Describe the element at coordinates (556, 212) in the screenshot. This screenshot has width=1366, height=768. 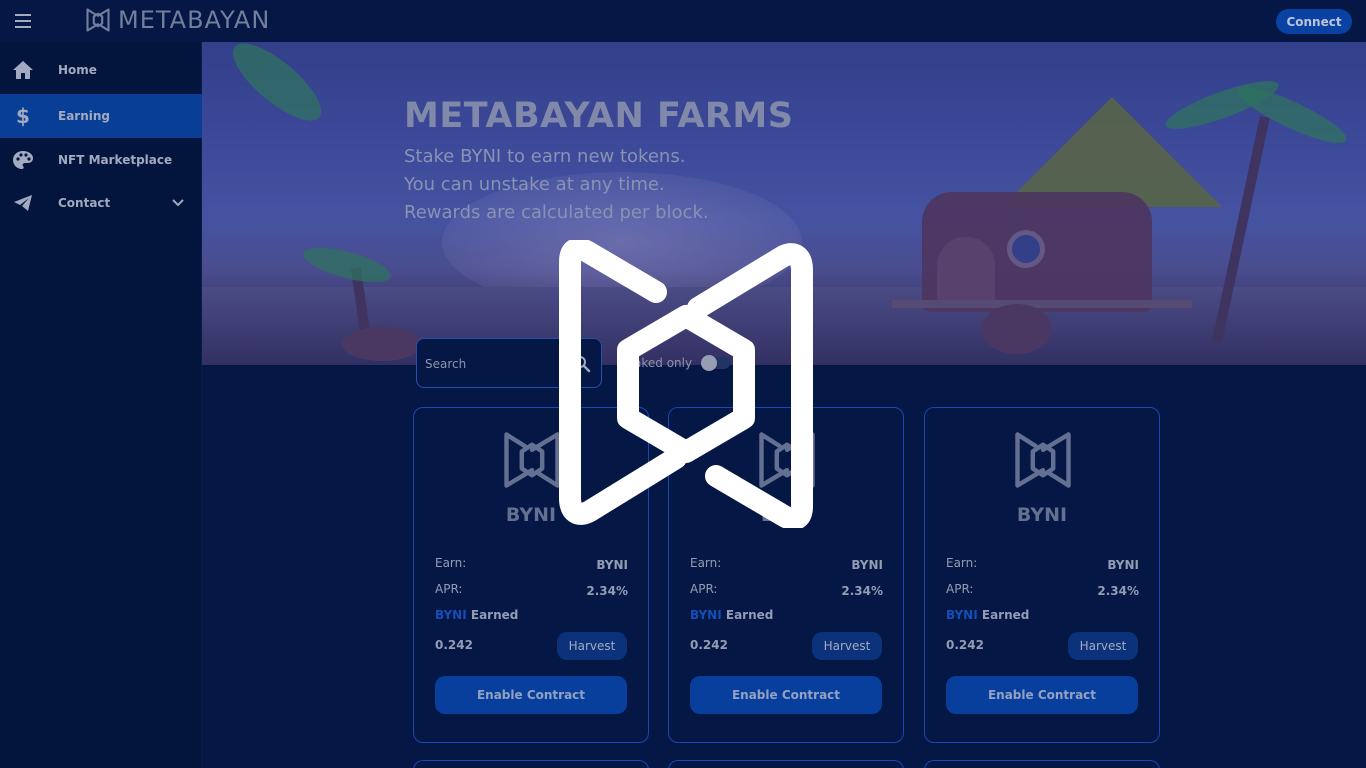
I see `hero-subtitle-line: Rewards are calculated per block.` at that location.